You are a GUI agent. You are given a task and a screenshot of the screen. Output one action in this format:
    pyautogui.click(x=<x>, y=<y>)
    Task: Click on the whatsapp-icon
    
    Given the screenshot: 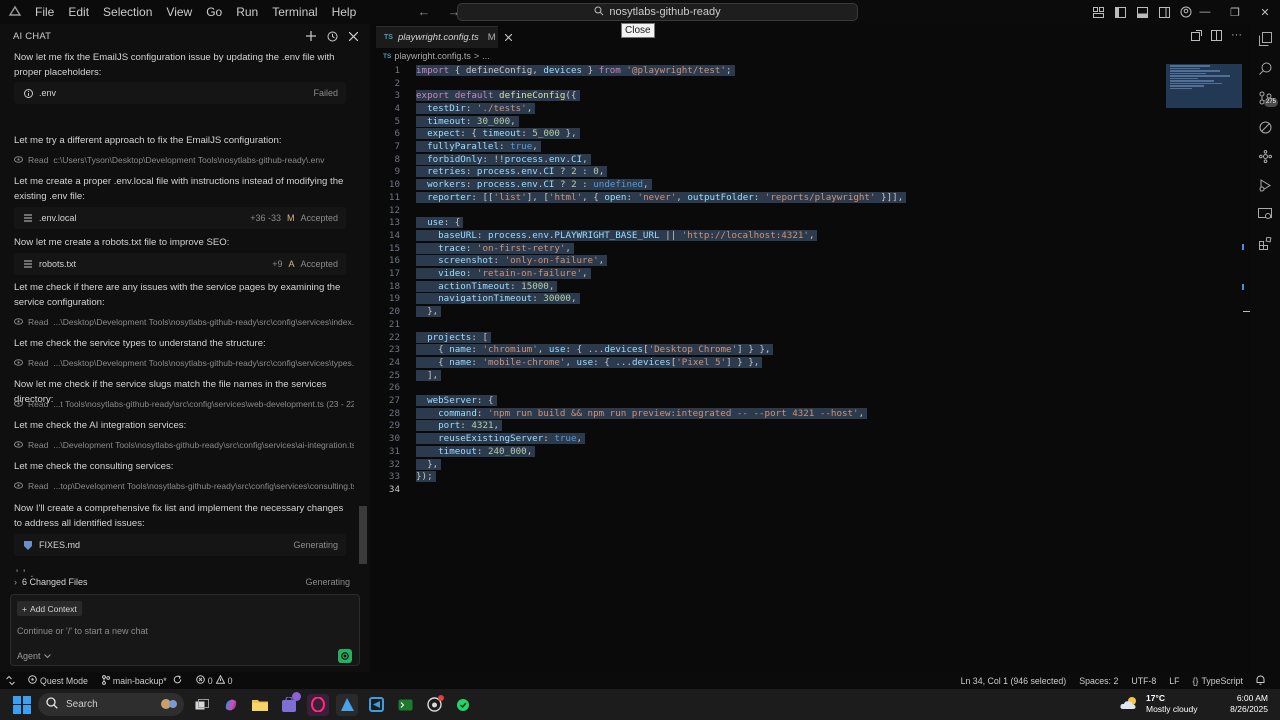 What is the action you would take?
    pyautogui.click(x=463, y=705)
    